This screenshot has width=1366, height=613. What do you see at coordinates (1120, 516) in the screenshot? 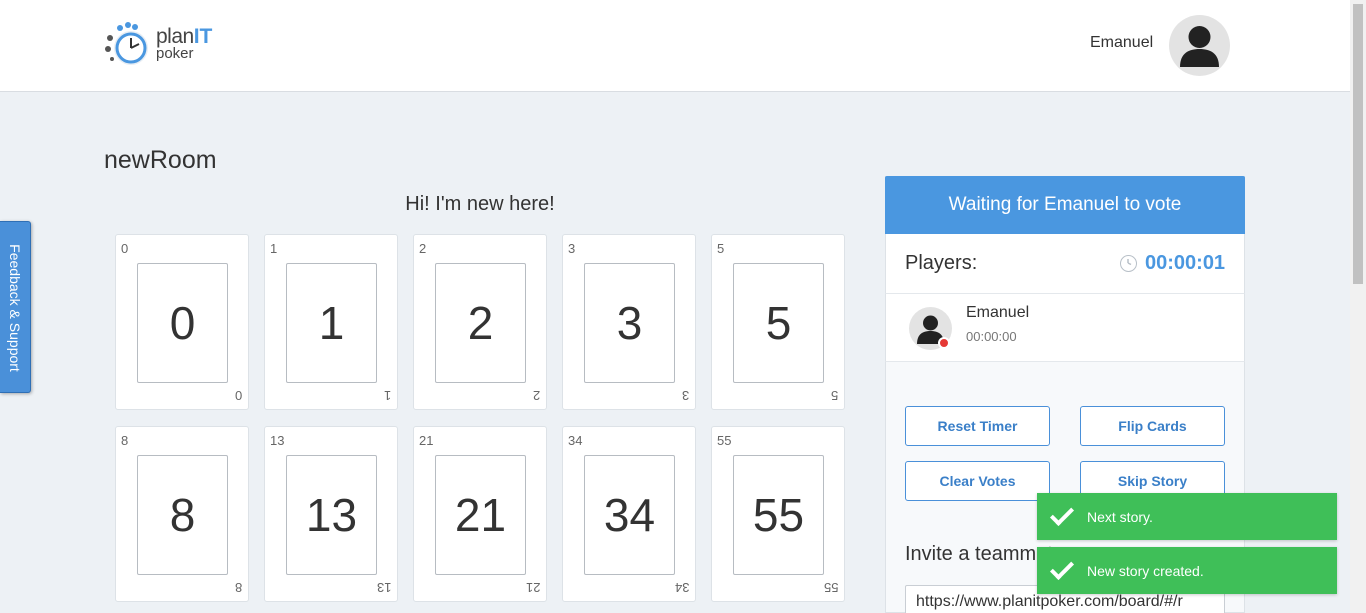
I see `toast-message: Next story.` at bounding box center [1120, 516].